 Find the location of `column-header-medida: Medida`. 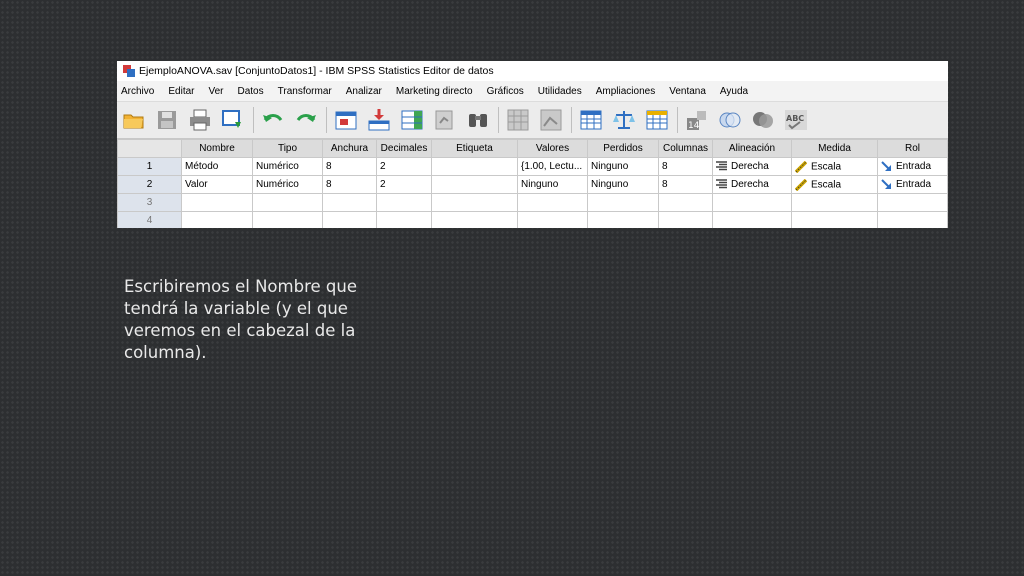

column-header-medida: Medida is located at coordinates (834, 148).